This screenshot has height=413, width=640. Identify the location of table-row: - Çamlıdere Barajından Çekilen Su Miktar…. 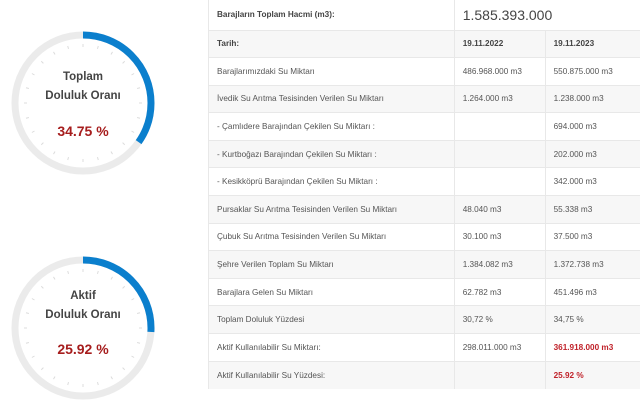
(424, 126).